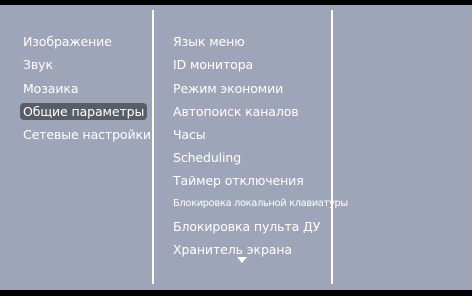 The width and height of the screenshot is (472, 296). Describe the element at coordinates (332, 147) in the screenshot. I see `column-divider-right` at that location.